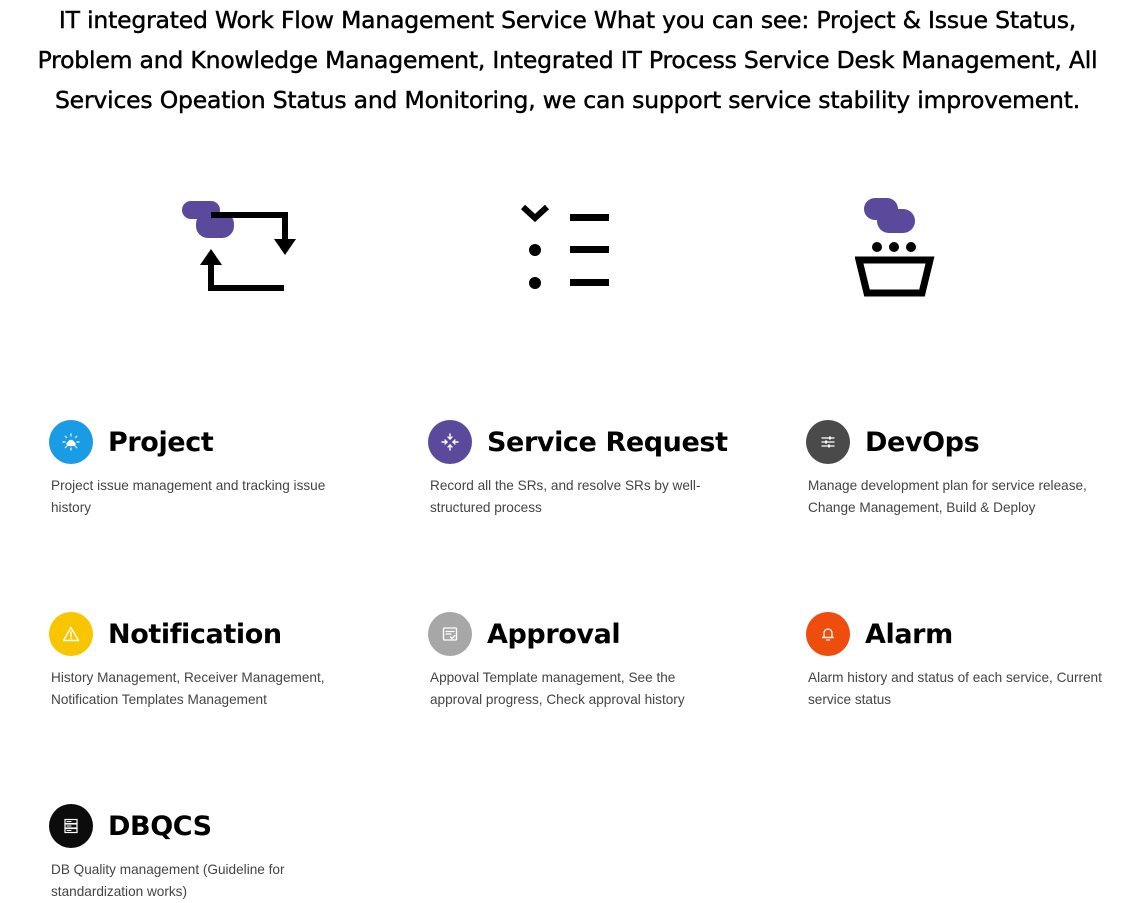 This screenshot has height=903, width=1135. What do you see at coordinates (922, 442) in the screenshot?
I see `feature-title: DevOps` at bounding box center [922, 442].